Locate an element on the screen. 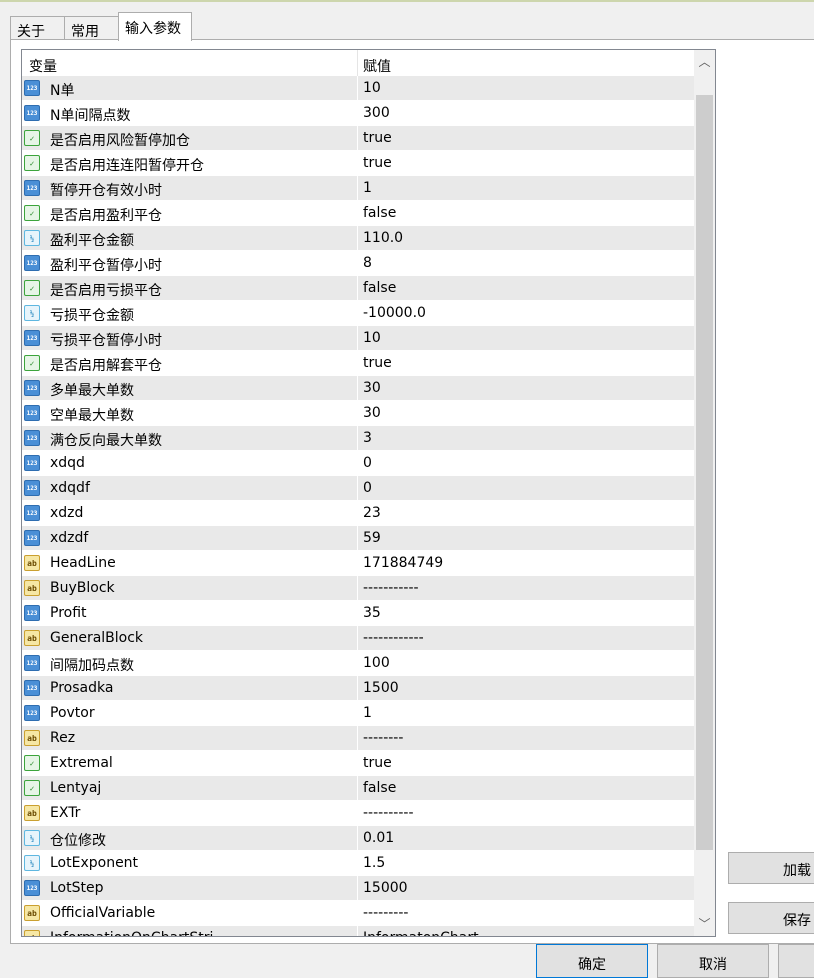 The width and height of the screenshot is (814, 978). parameter-value: 171884749 is located at coordinates (403, 563).